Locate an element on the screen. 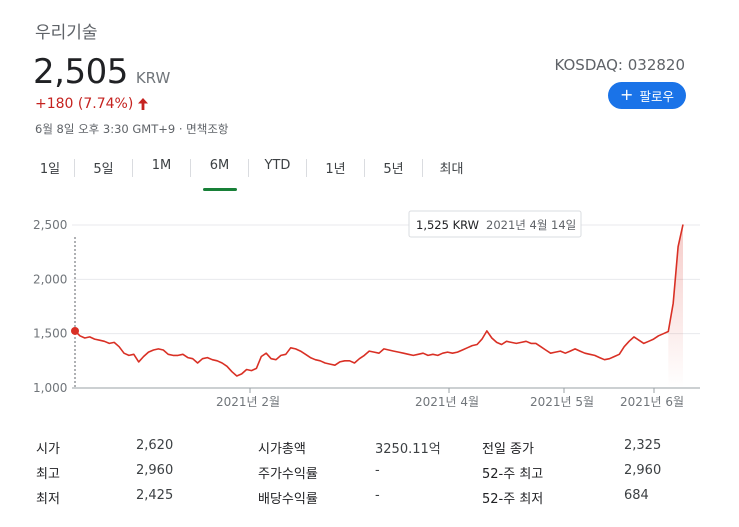 The width and height of the screenshot is (739, 527). stat-value: 3250.11억 is located at coordinates (408, 449).